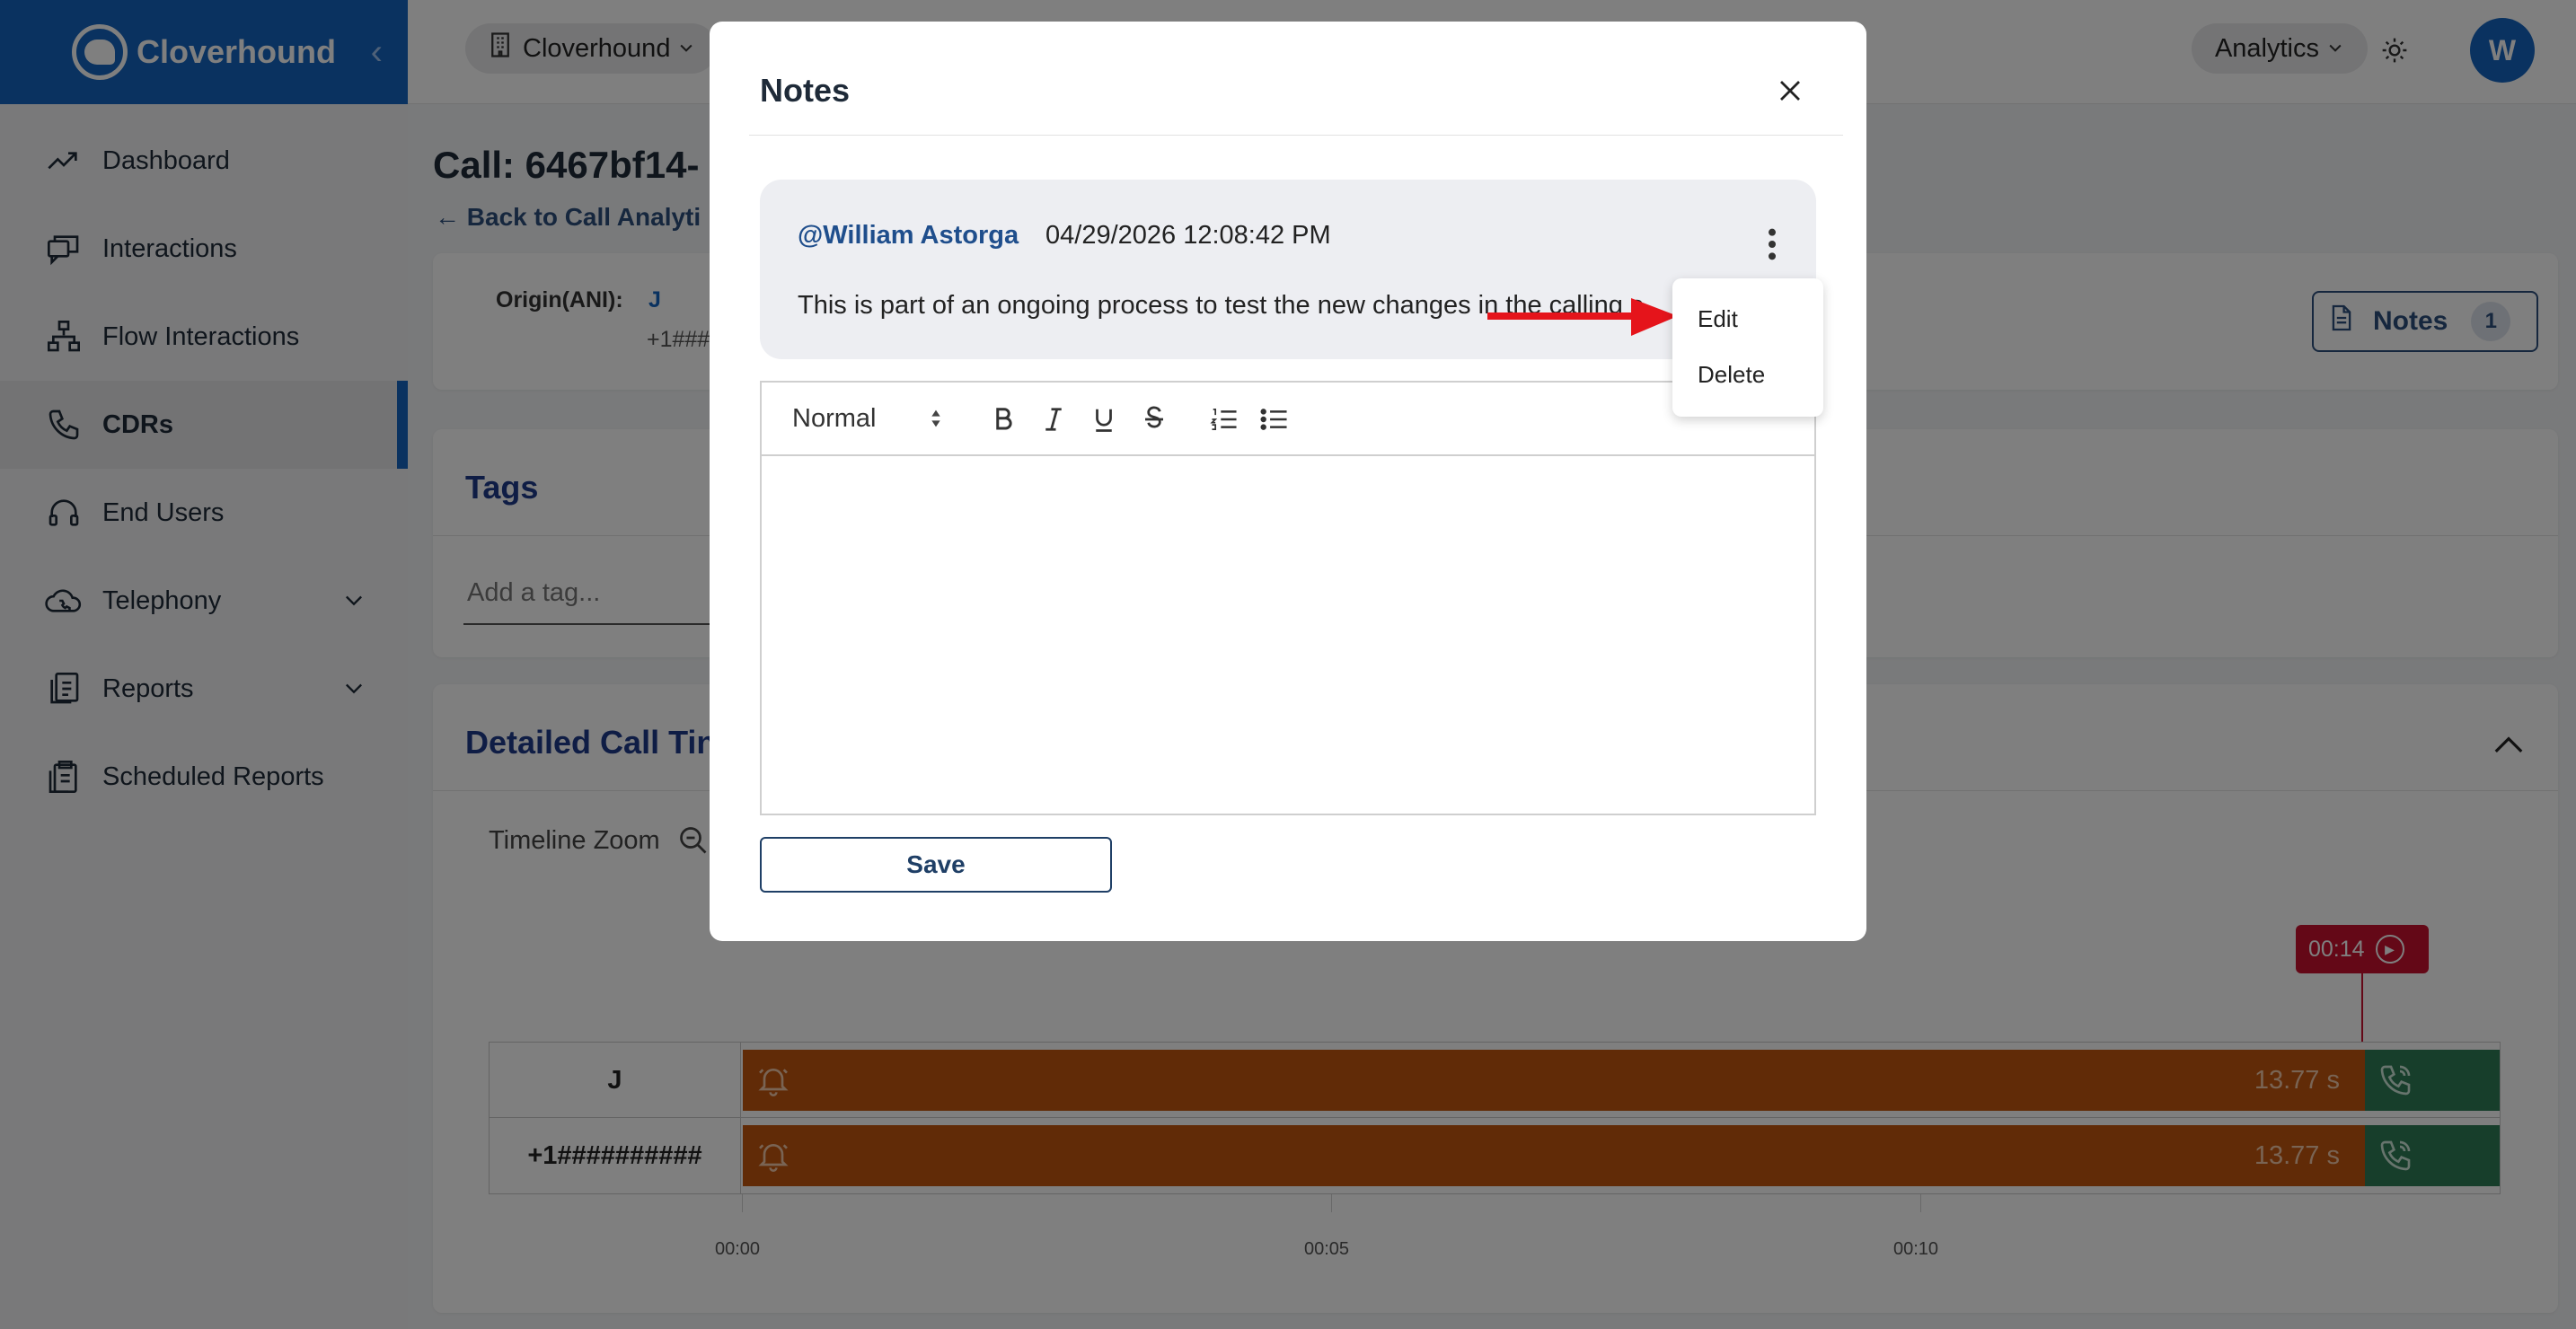  Describe the element at coordinates (1224, 419) in the screenshot. I see `ordered-list-icon` at that location.